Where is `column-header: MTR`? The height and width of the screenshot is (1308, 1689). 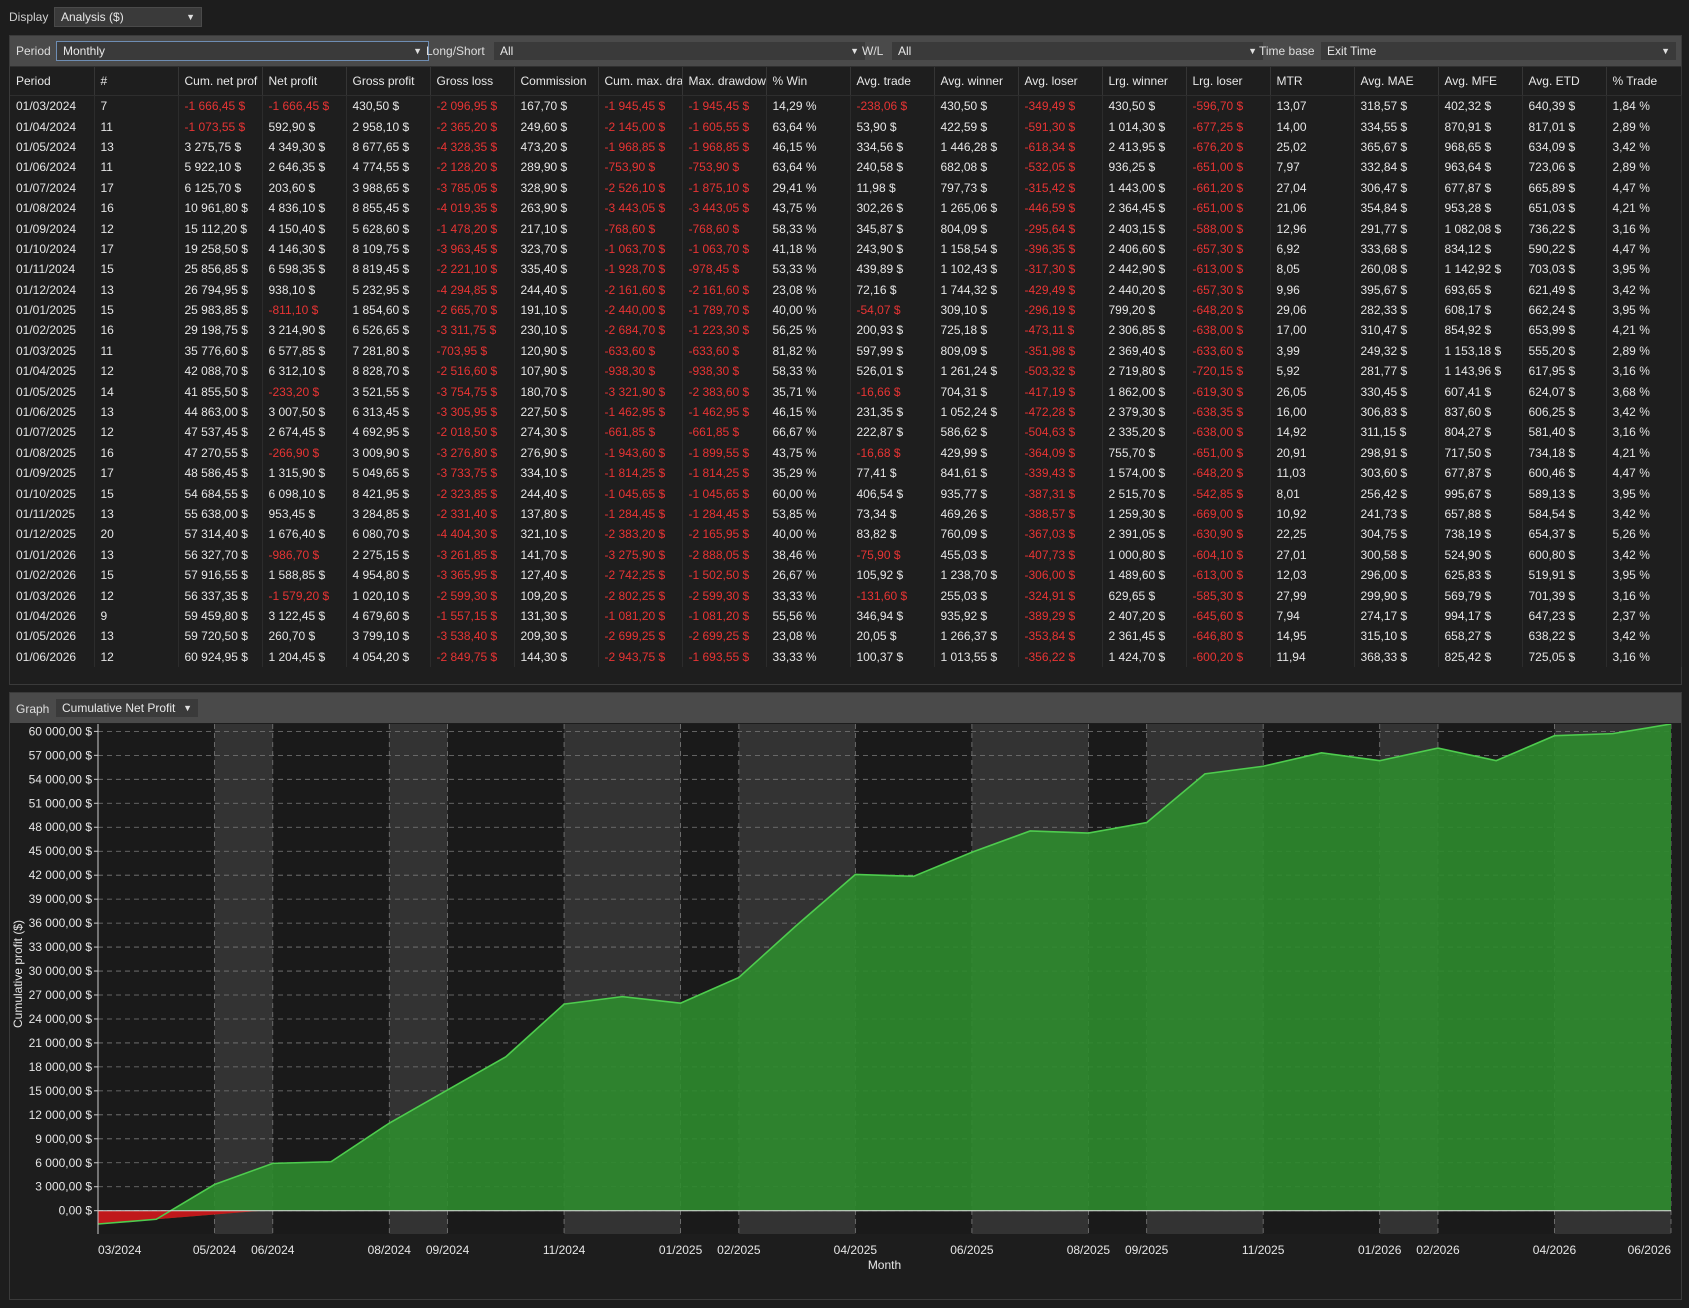
column-header: MTR is located at coordinates (1312, 81).